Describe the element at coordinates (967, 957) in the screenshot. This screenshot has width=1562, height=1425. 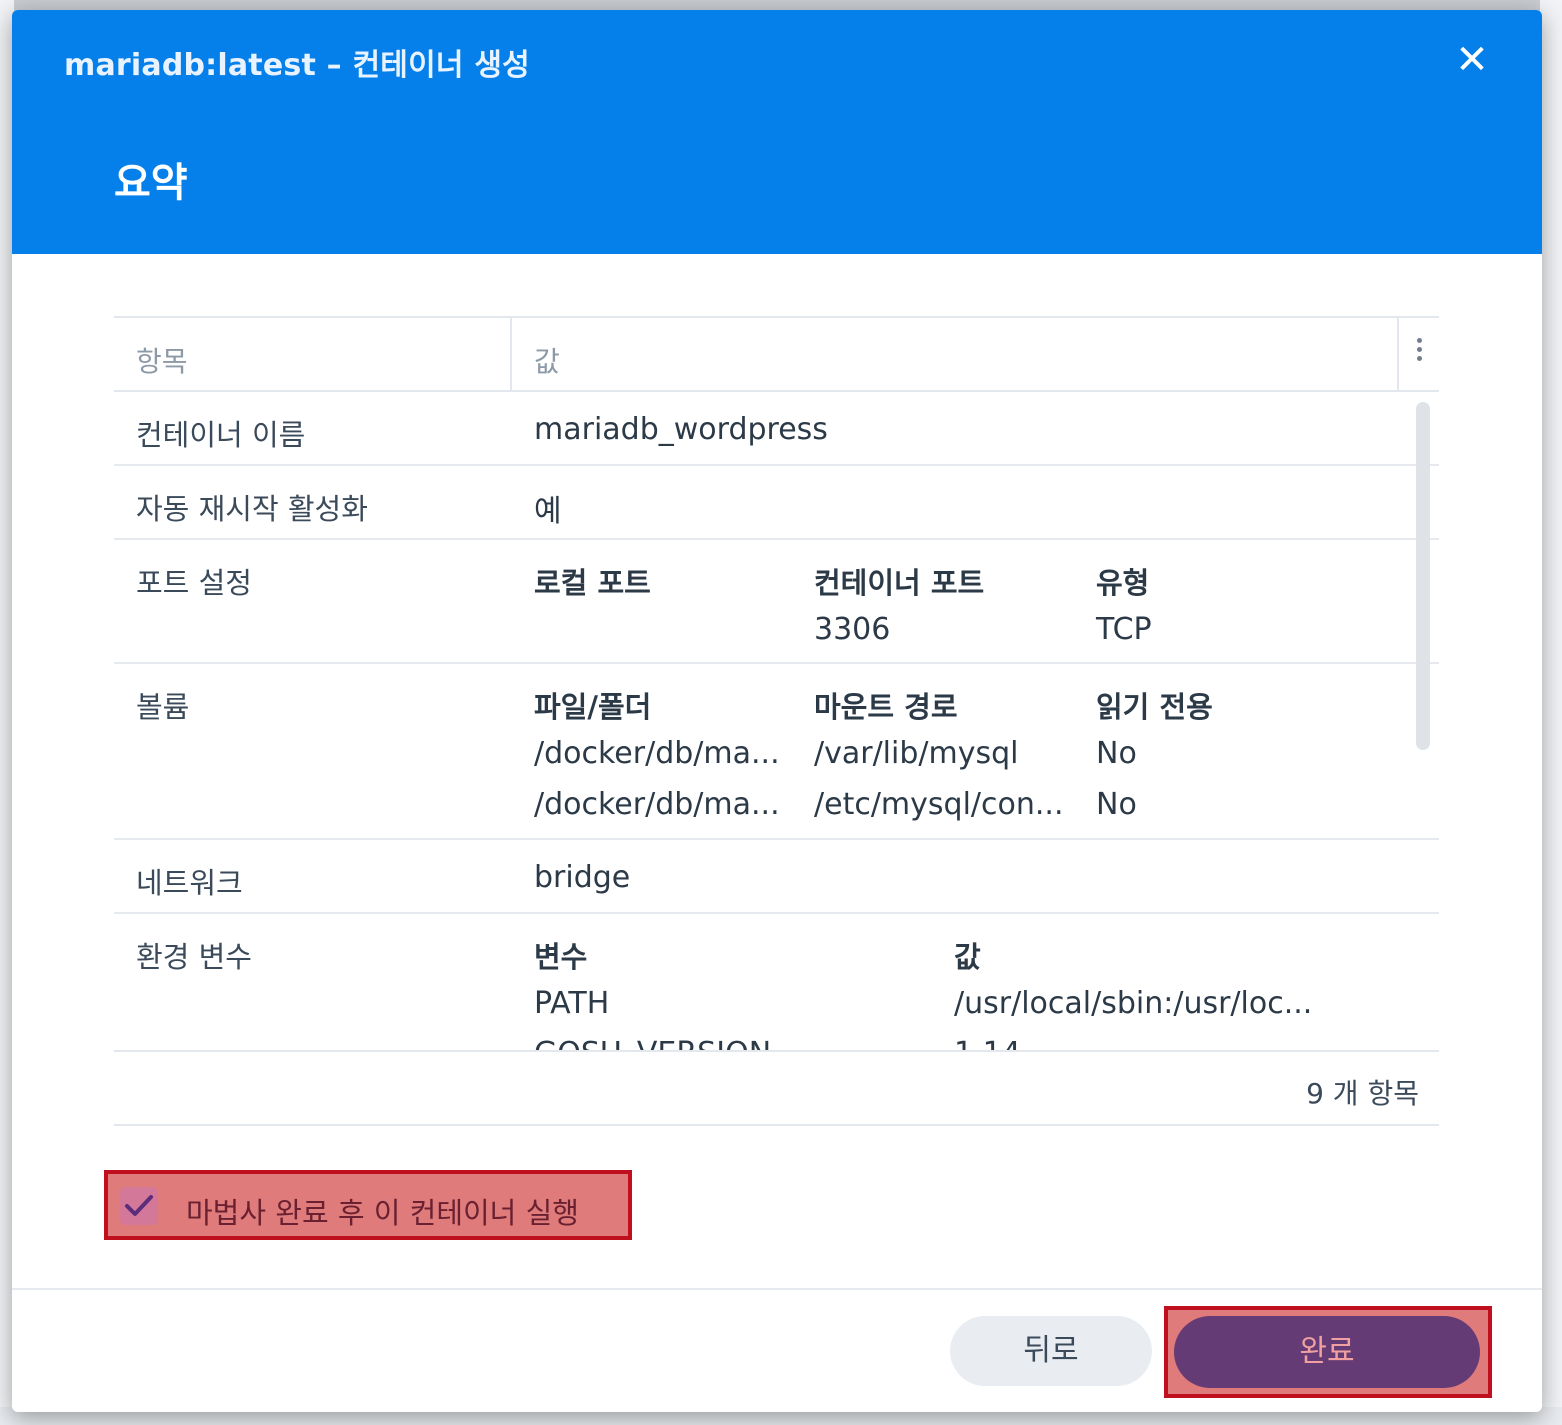
I see `env-col-value: 값` at that location.